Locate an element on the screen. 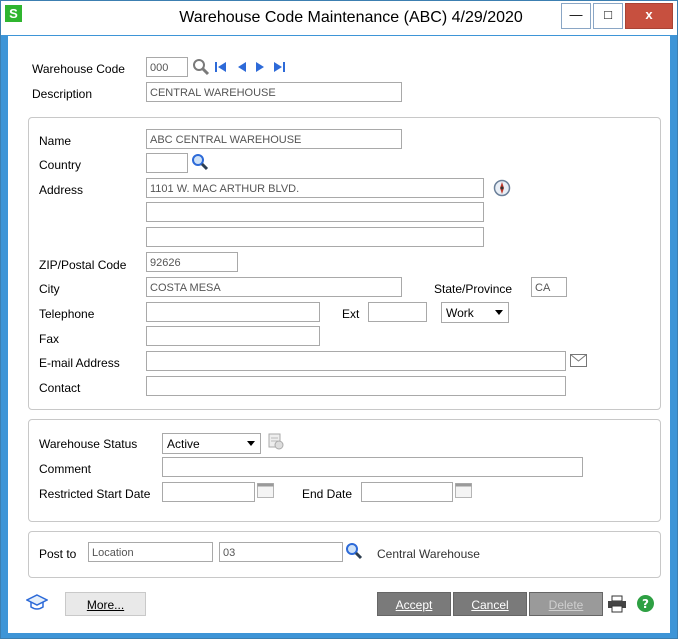  address-line3-input is located at coordinates (315, 237).